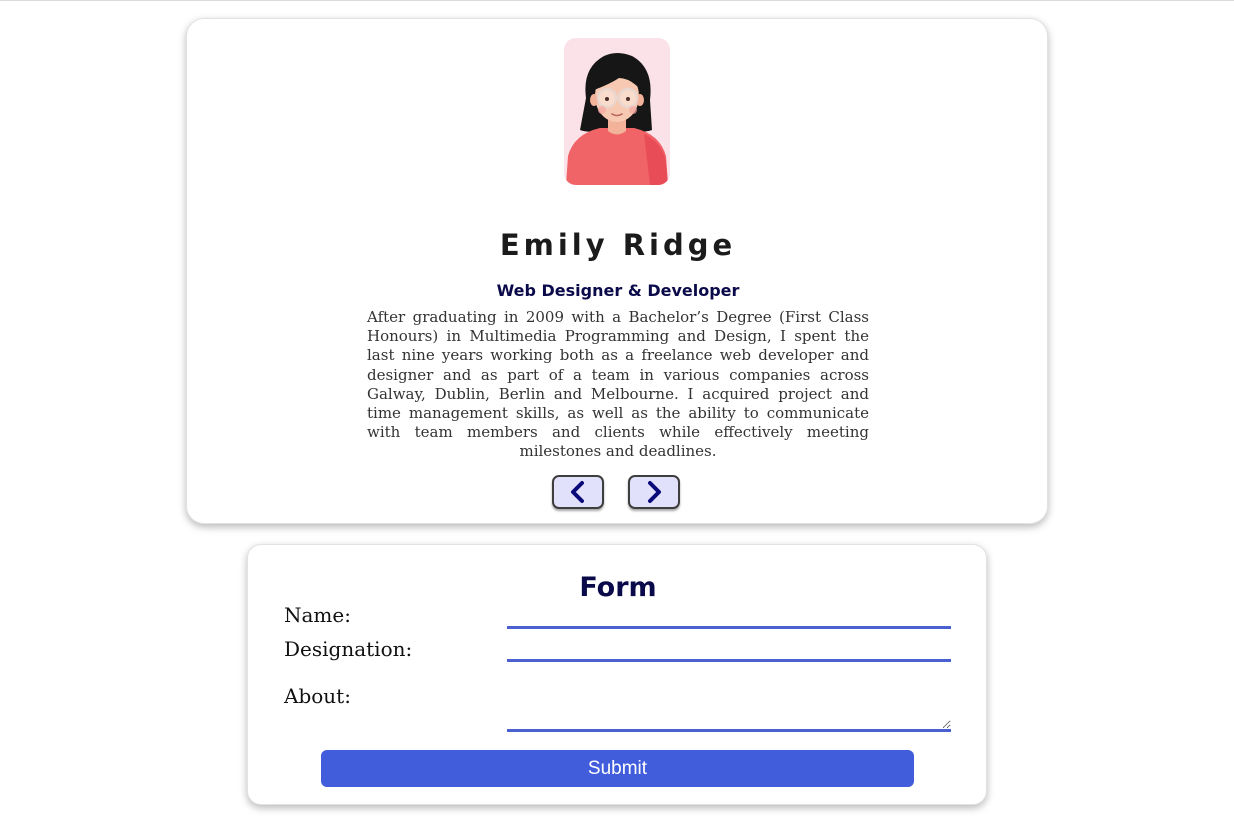 This screenshot has width=1234, height=823. What do you see at coordinates (618, 588) in the screenshot?
I see `form-title: Form` at bounding box center [618, 588].